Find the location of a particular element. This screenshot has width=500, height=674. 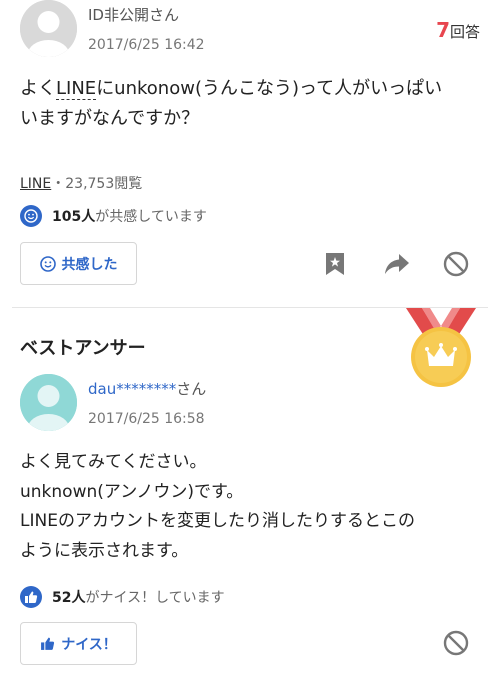

question-body-line1: よくLINEにunkonow(うんこなう)って人がいっぱい is located at coordinates (231, 89).